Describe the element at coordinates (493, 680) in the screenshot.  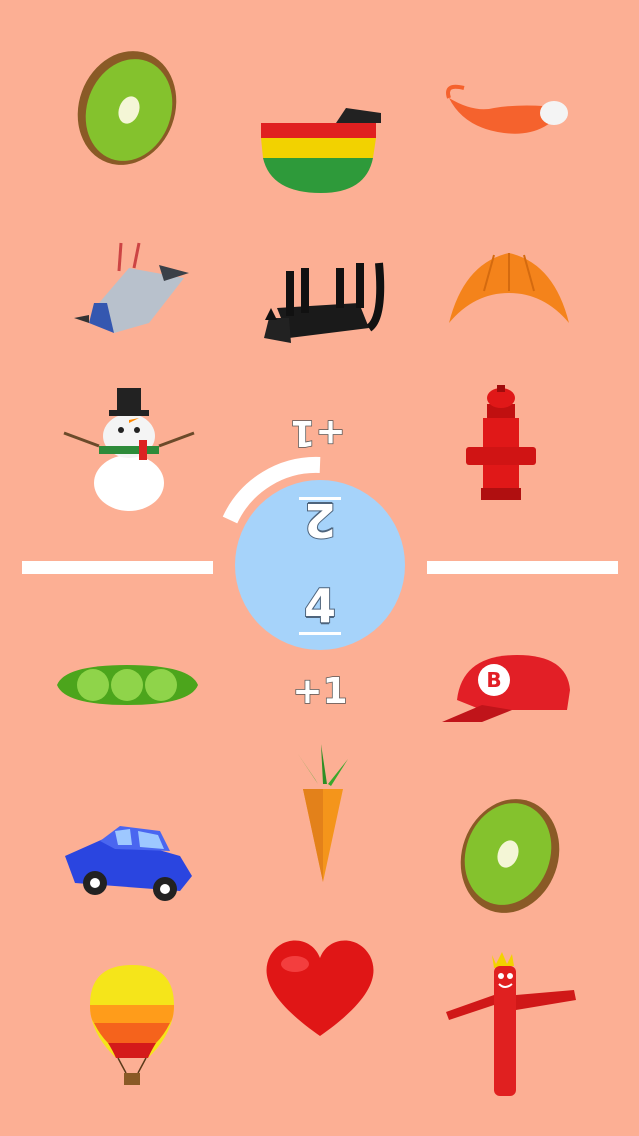
I see `svg-text: B` at that location.